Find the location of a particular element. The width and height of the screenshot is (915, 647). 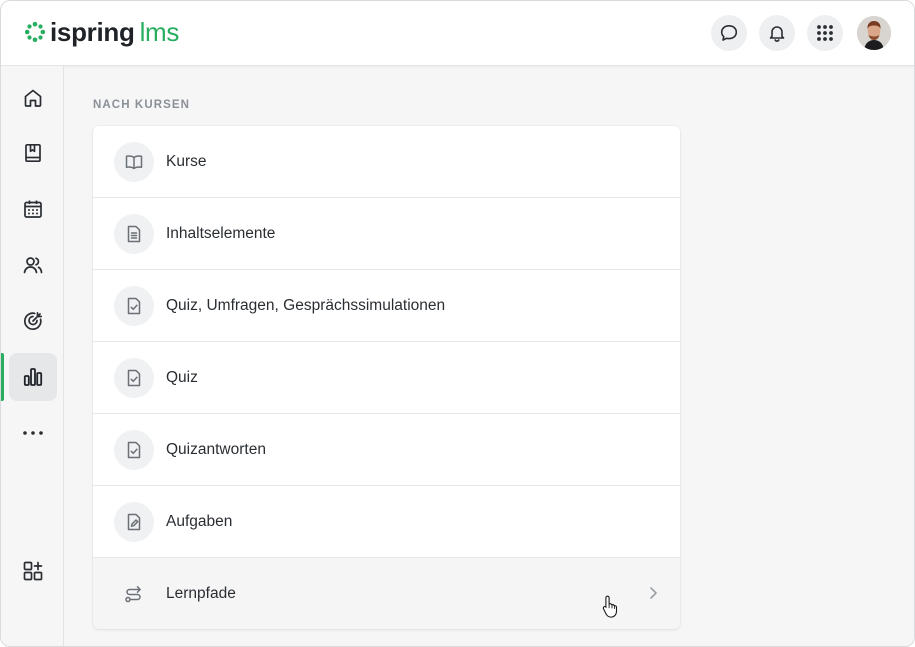

apps-grid-icon is located at coordinates (825, 33).